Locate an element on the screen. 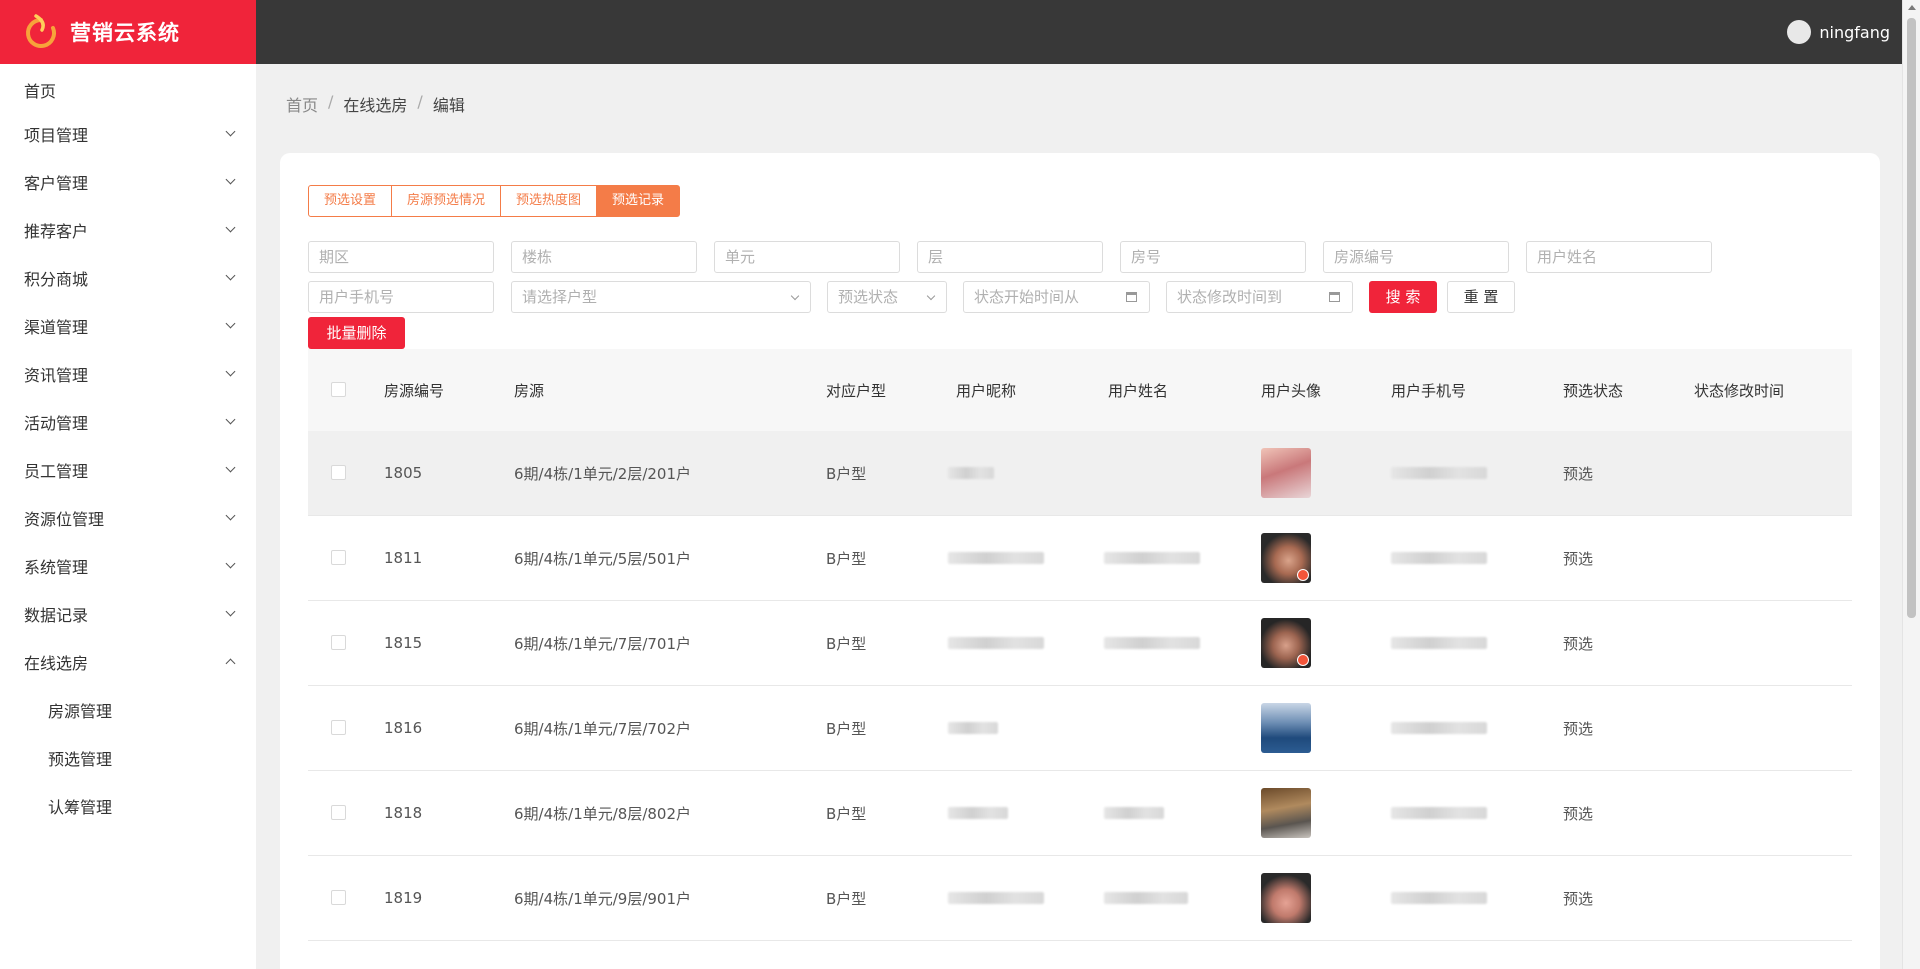 The height and width of the screenshot is (969, 1920). chevron-up-icon is located at coordinates (230, 663).